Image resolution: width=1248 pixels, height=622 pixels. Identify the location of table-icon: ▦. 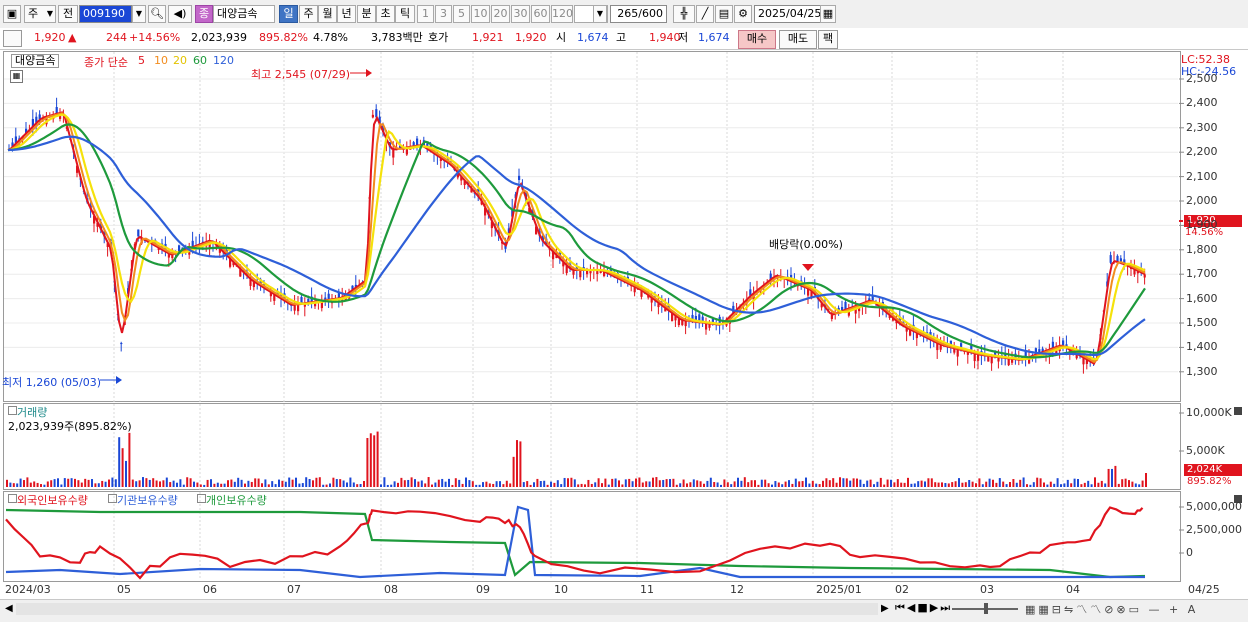
(16, 76).